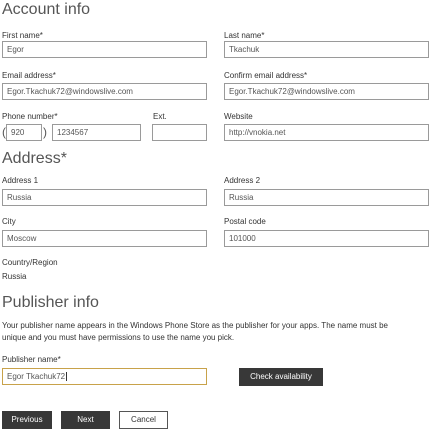 The height and width of the screenshot is (434, 434). I want to click on text-cursor, so click(67, 377).